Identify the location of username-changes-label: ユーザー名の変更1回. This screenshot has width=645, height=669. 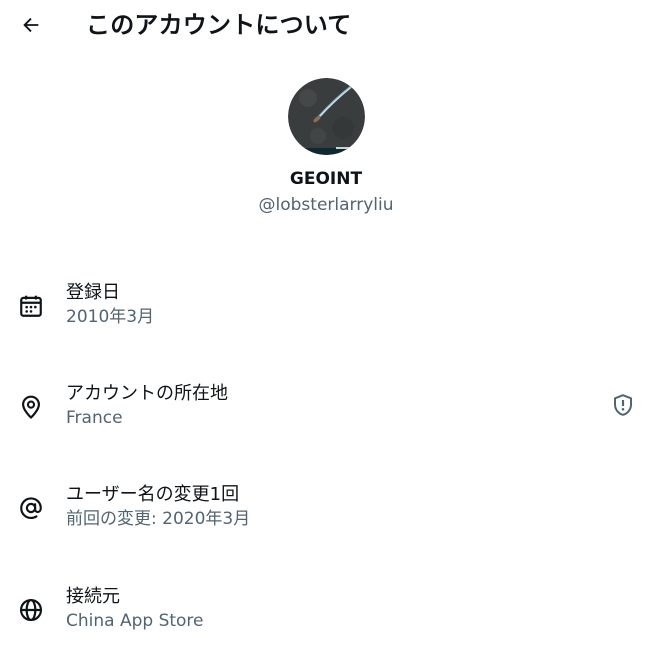
(153, 494).